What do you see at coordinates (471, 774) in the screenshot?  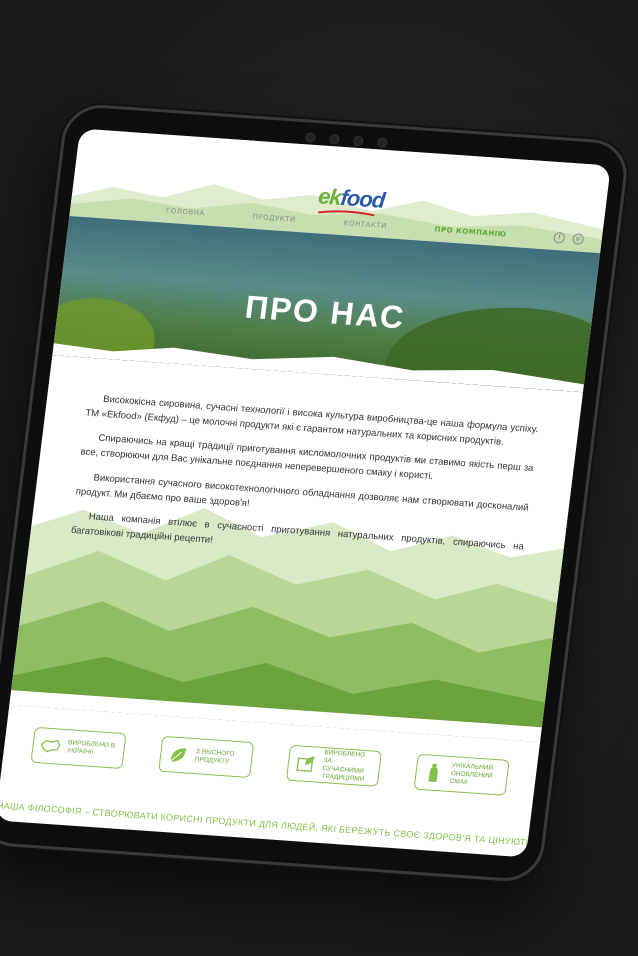 I see `feature-label: Унікальний оновлений смак` at bounding box center [471, 774].